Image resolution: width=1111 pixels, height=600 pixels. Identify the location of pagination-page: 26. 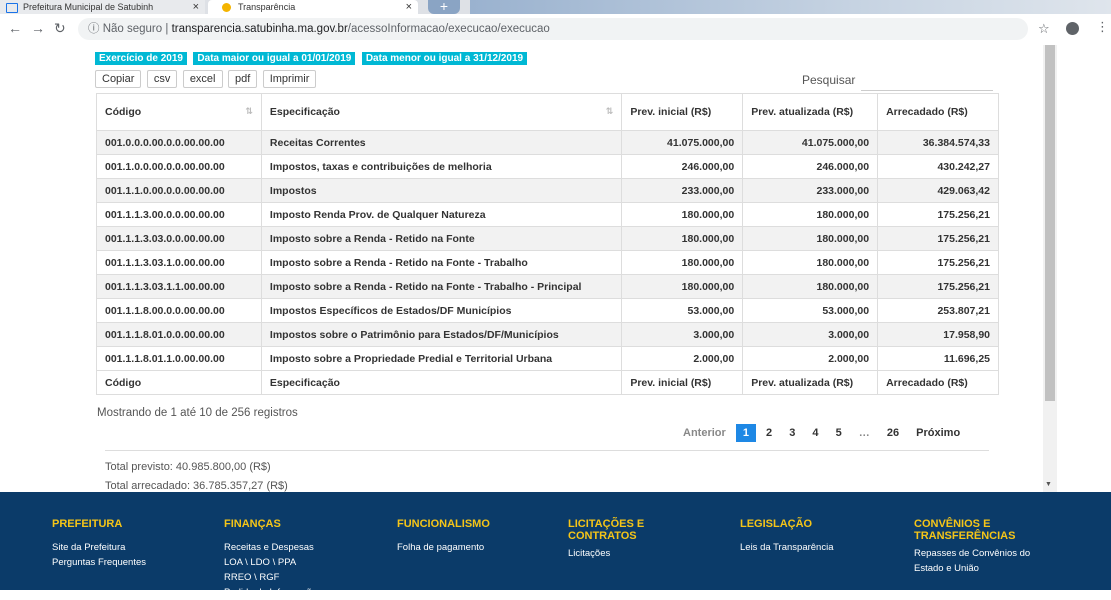
(893, 433).